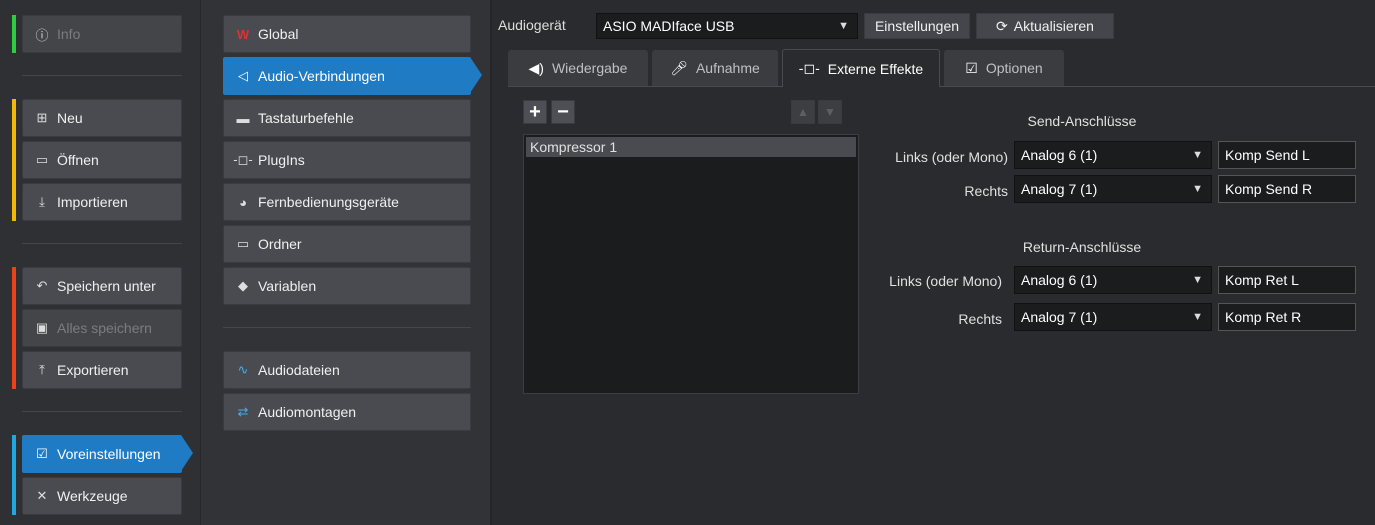 The height and width of the screenshot is (525, 1375). What do you see at coordinates (70, 118) in the screenshot?
I see `new-label: Neu` at bounding box center [70, 118].